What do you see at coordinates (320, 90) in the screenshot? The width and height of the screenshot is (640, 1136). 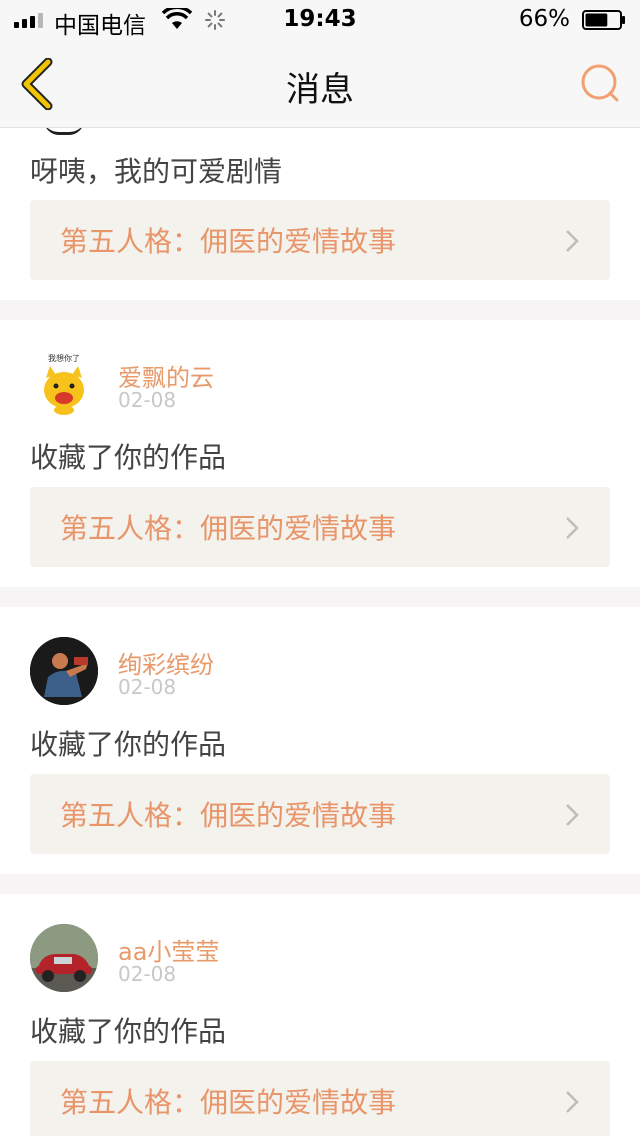 I see `page-title: 消息` at bounding box center [320, 90].